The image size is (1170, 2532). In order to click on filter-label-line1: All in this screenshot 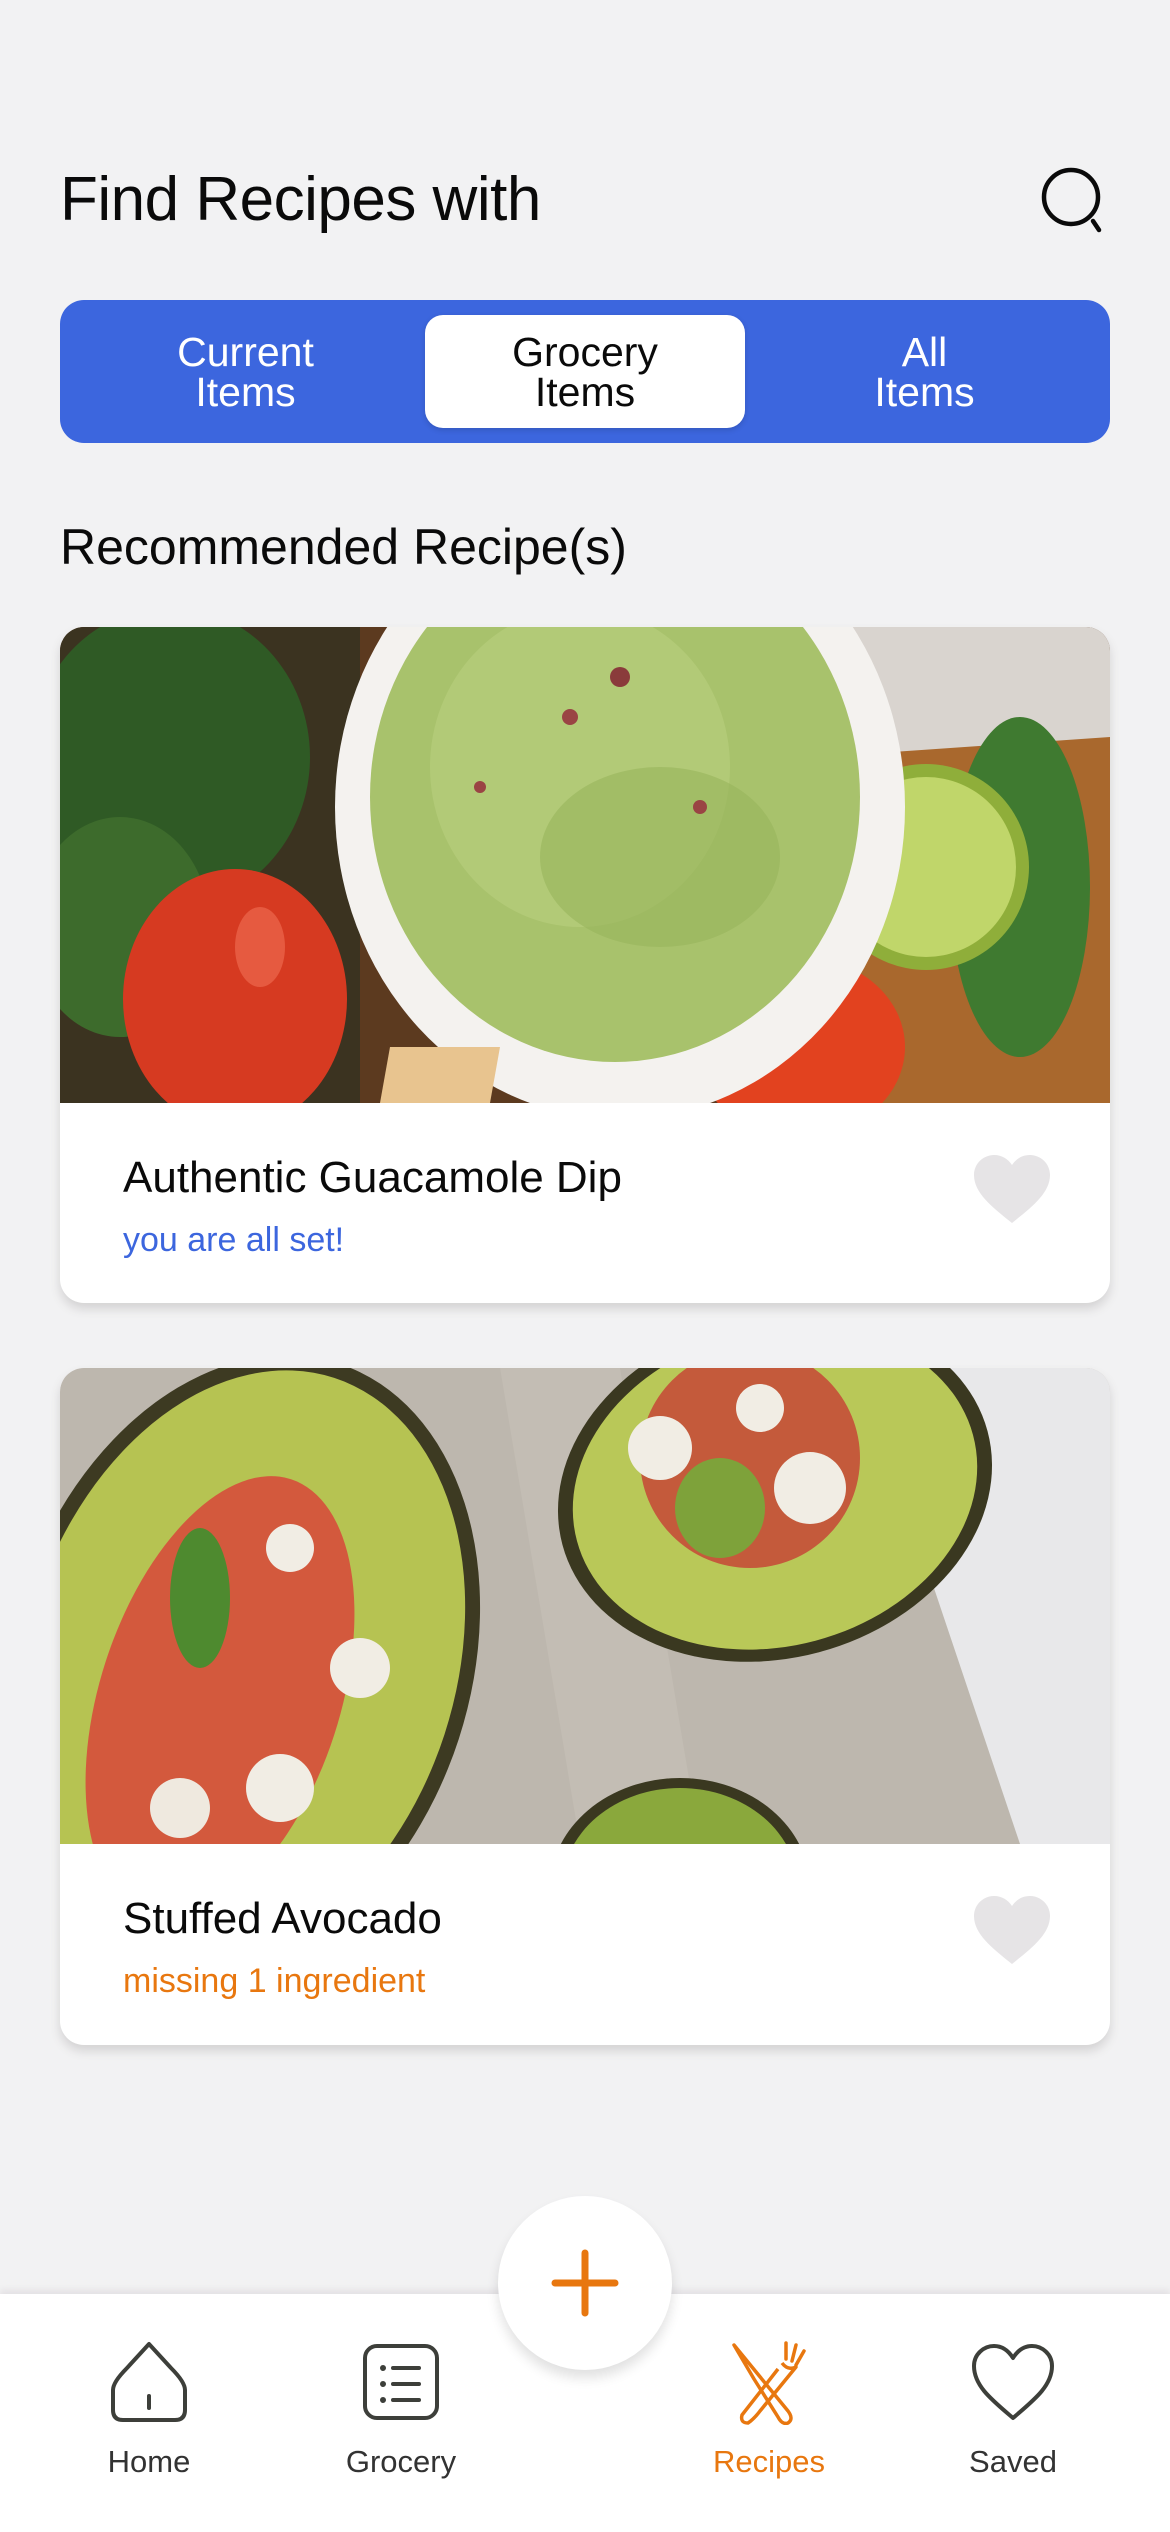, I will do `click(924, 351)`.